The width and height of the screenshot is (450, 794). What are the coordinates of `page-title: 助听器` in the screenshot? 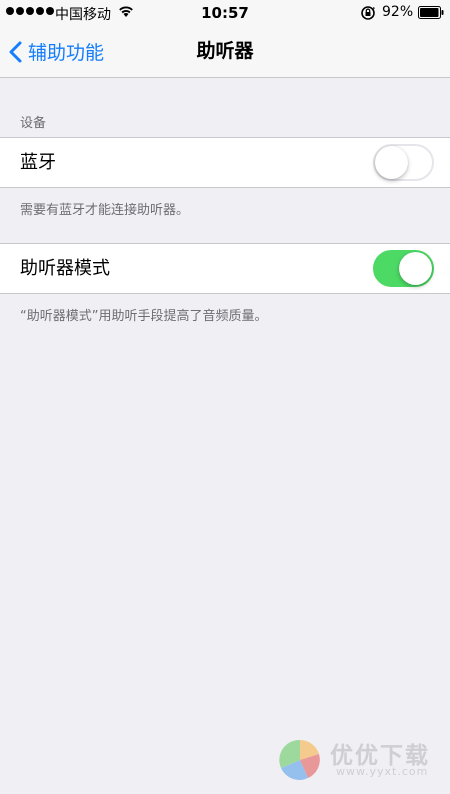 It's located at (225, 51).